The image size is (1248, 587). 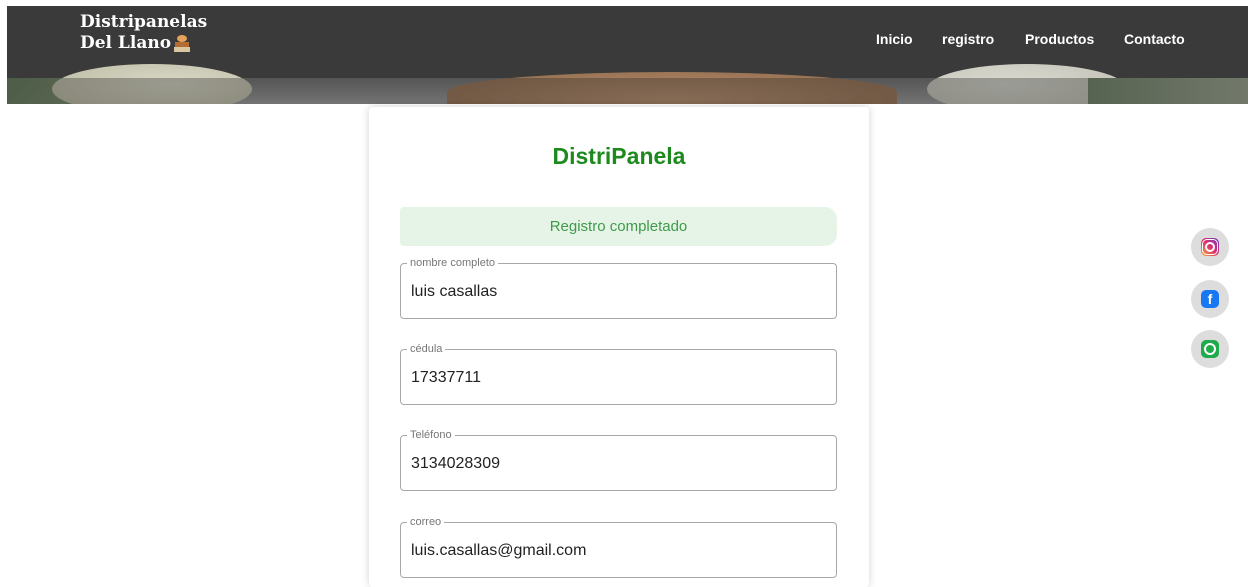 I want to click on email-input, so click(x=616, y=551).